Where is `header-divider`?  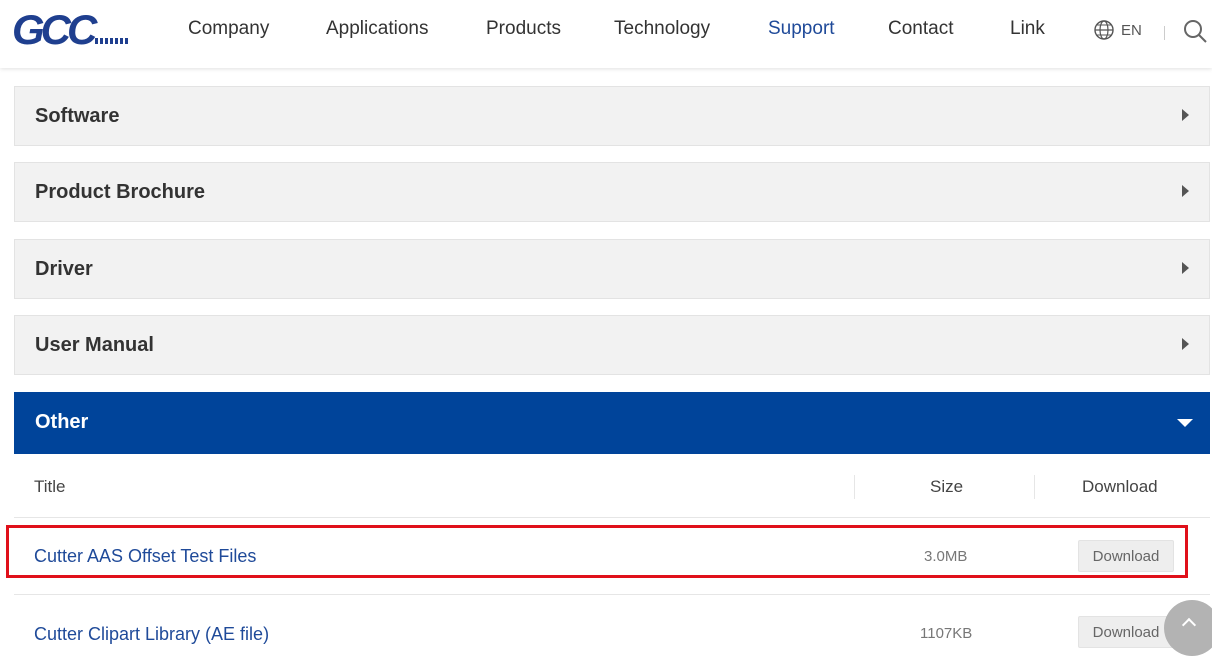 header-divider is located at coordinates (1164, 33).